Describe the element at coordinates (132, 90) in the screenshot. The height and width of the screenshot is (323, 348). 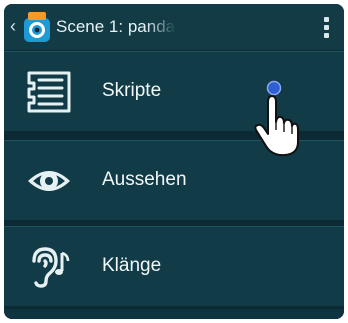
I see `menu-item-label: Skripte` at that location.